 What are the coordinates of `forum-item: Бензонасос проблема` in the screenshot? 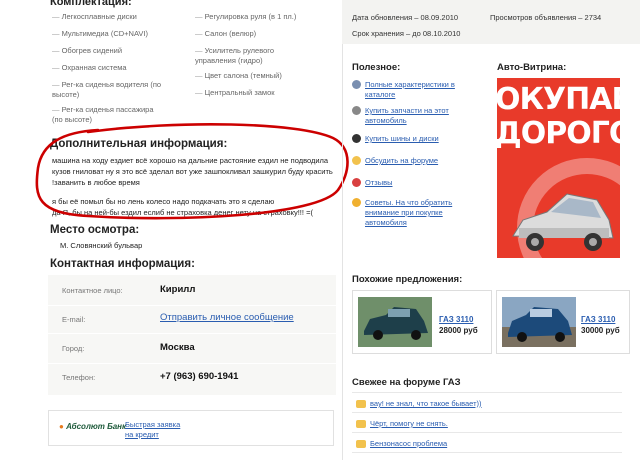 It's located at (401, 444).